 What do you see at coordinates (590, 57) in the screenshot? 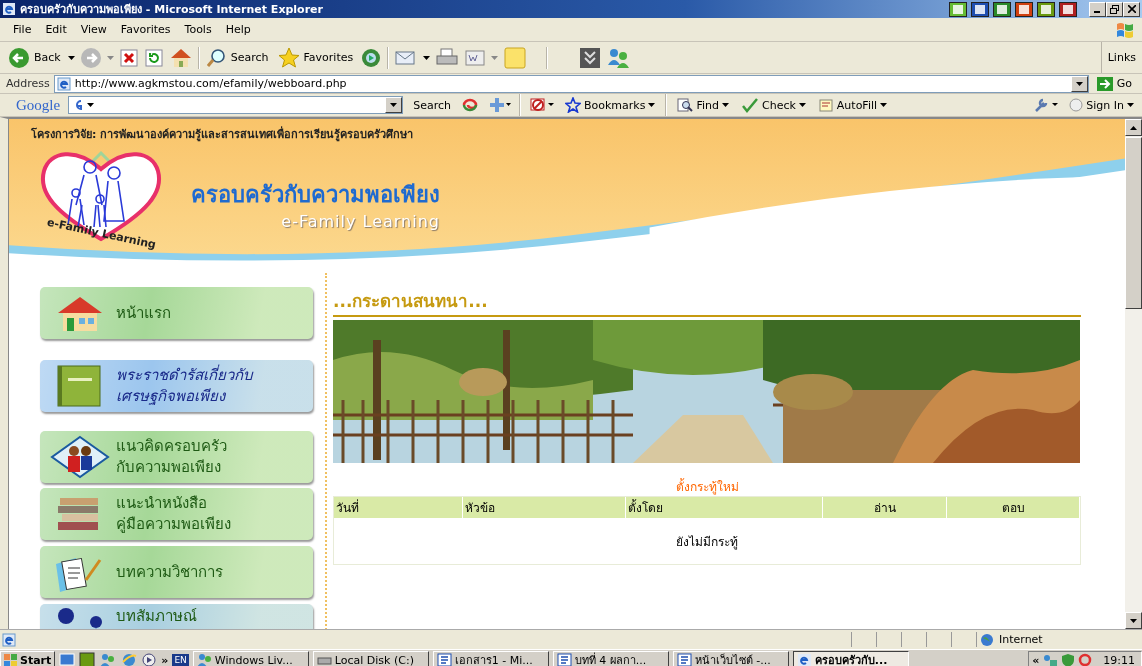
I see `research-icon` at bounding box center [590, 57].